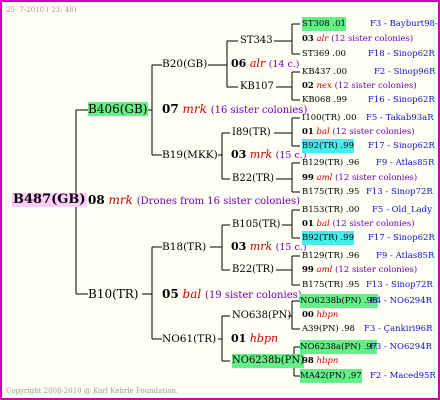 The image size is (440, 400). What do you see at coordinates (403, 376) in the screenshot?
I see `gen5-origin-8b: F2 - Maced95R` at bounding box center [403, 376].